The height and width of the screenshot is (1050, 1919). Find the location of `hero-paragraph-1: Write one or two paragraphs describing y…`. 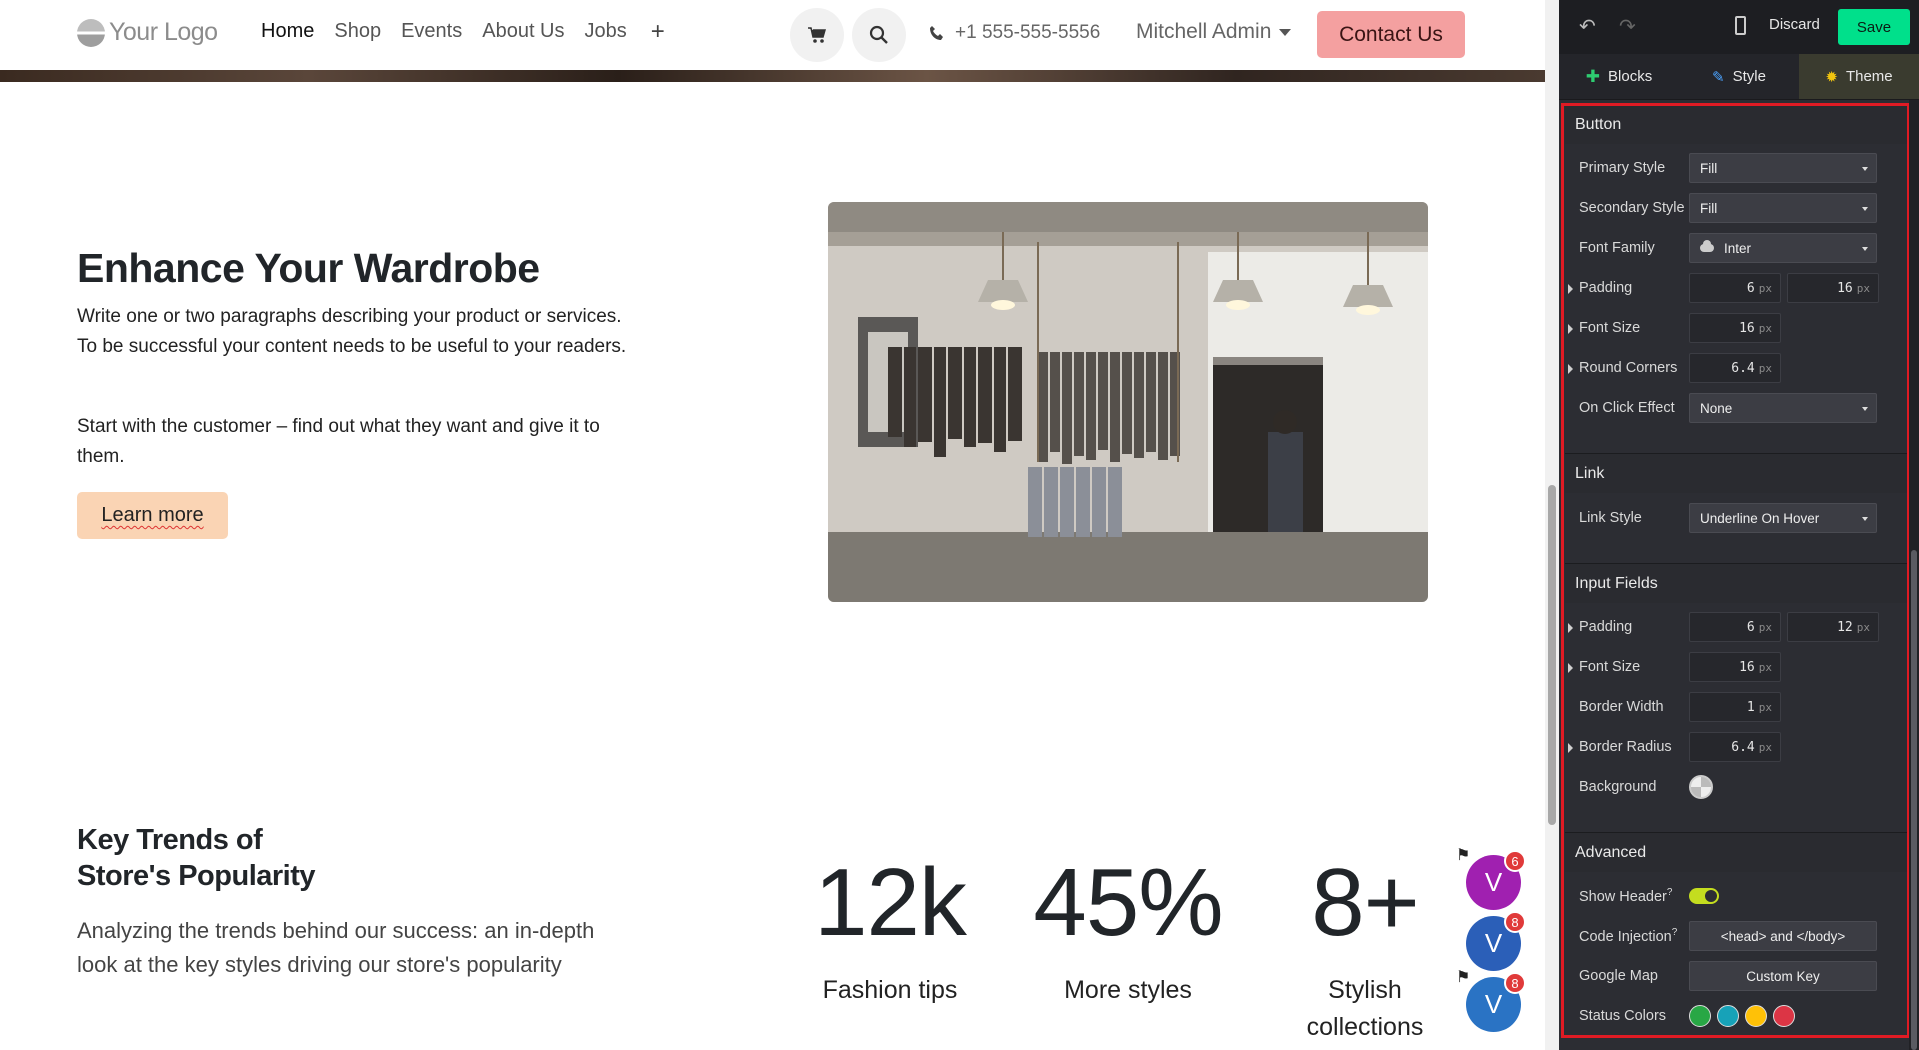

hero-paragraph-1: Write one or two paragraphs describing y… is located at coordinates (352, 331).